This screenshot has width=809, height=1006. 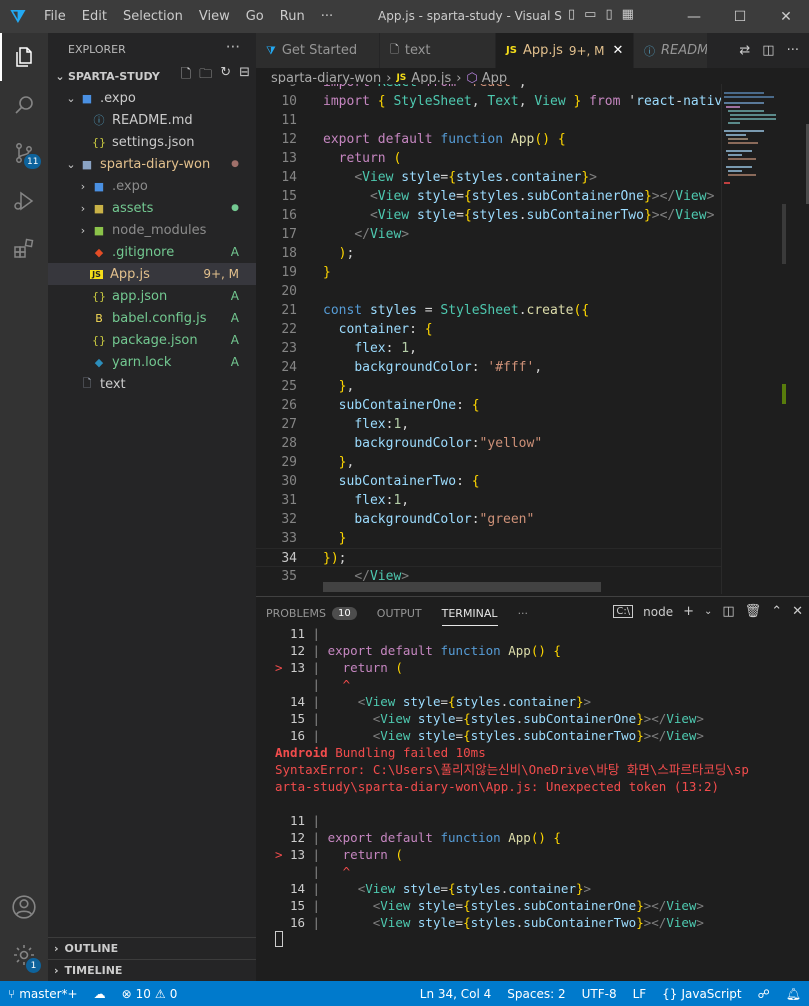 I want to click on close-tab-icon: ✕, so click(x=618, y=50).